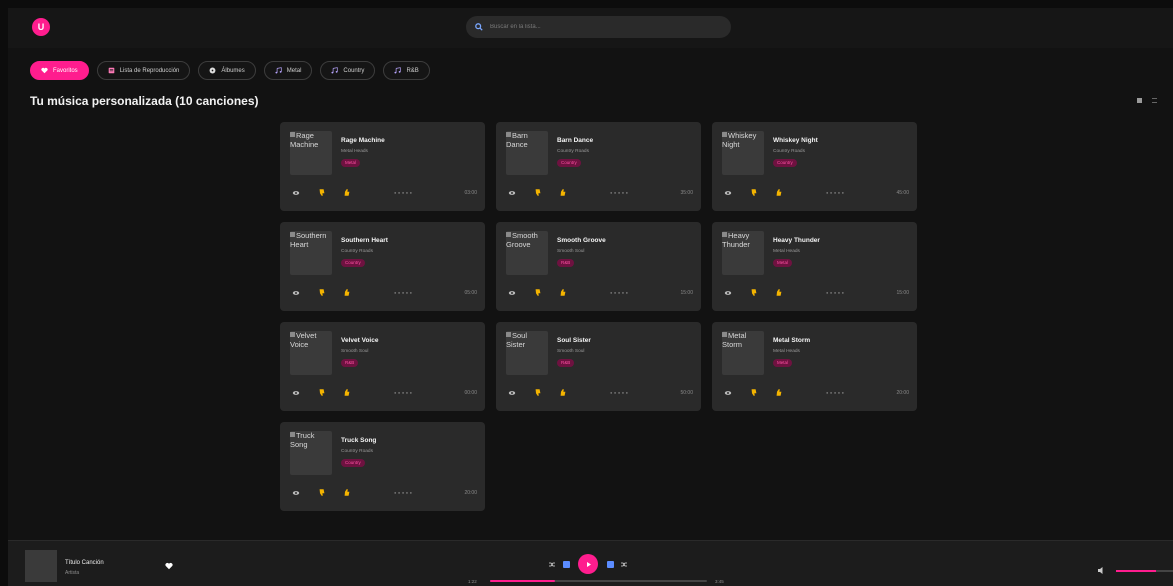 This screenshot has width=1173, height=586. What do you see at coordinates (598, 581) in the screenshot?
I see `progress-bar` at bounding box center [598, 581].